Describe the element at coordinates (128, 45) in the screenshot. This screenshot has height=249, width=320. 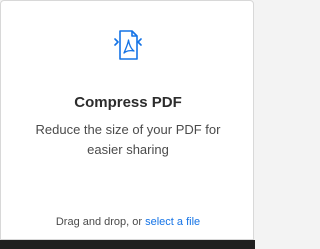
I see `compress-pdf-icon` at that location.